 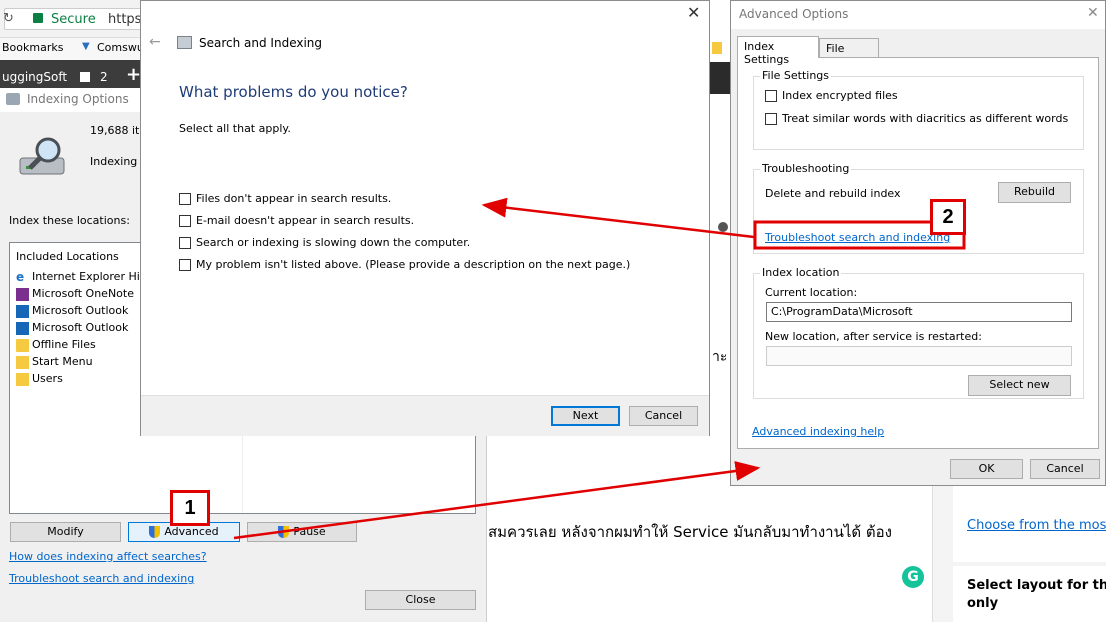 I want to click on advanced-options-titlebar: Advanced Options ✕, so click(x=918, y=15).